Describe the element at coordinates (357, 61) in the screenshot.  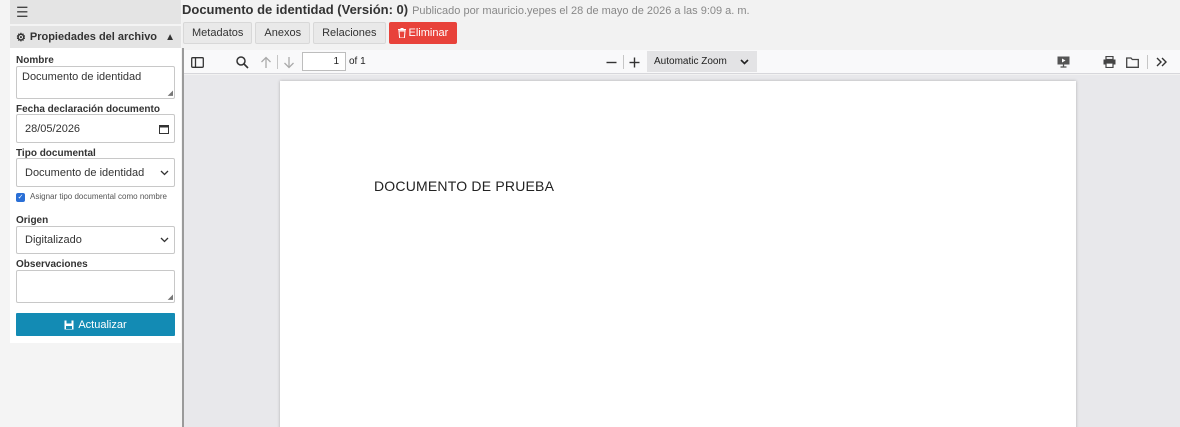
I see `page-total: of 1` at that location.